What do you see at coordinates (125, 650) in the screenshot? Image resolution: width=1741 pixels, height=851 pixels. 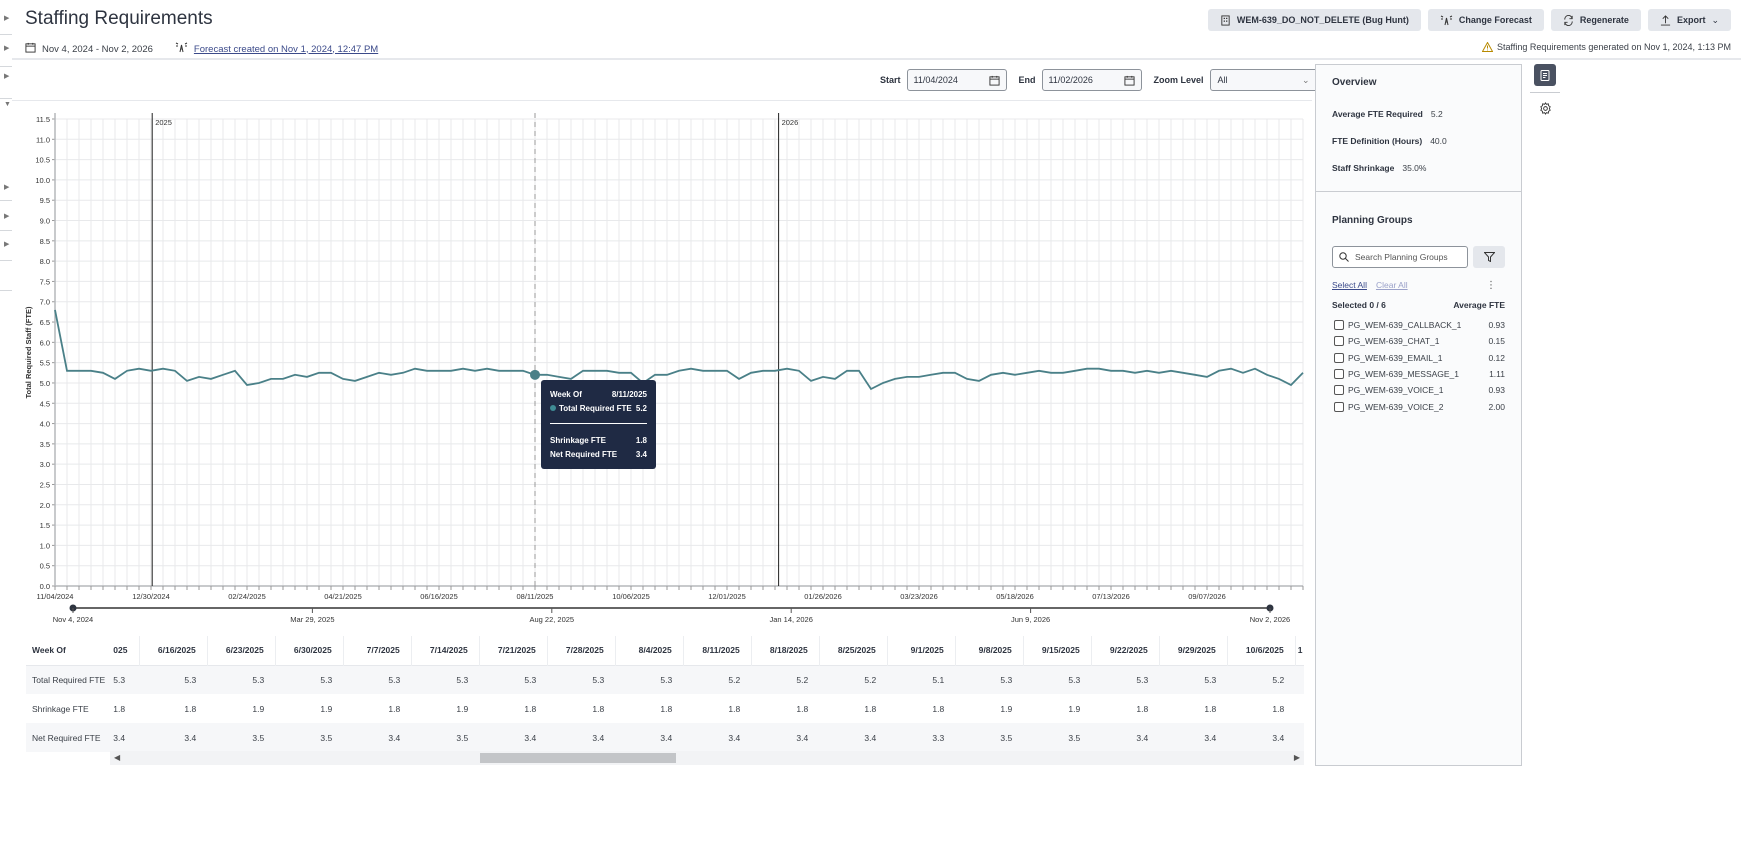 I see `column-header: 025` at bounding box center [125, 650].